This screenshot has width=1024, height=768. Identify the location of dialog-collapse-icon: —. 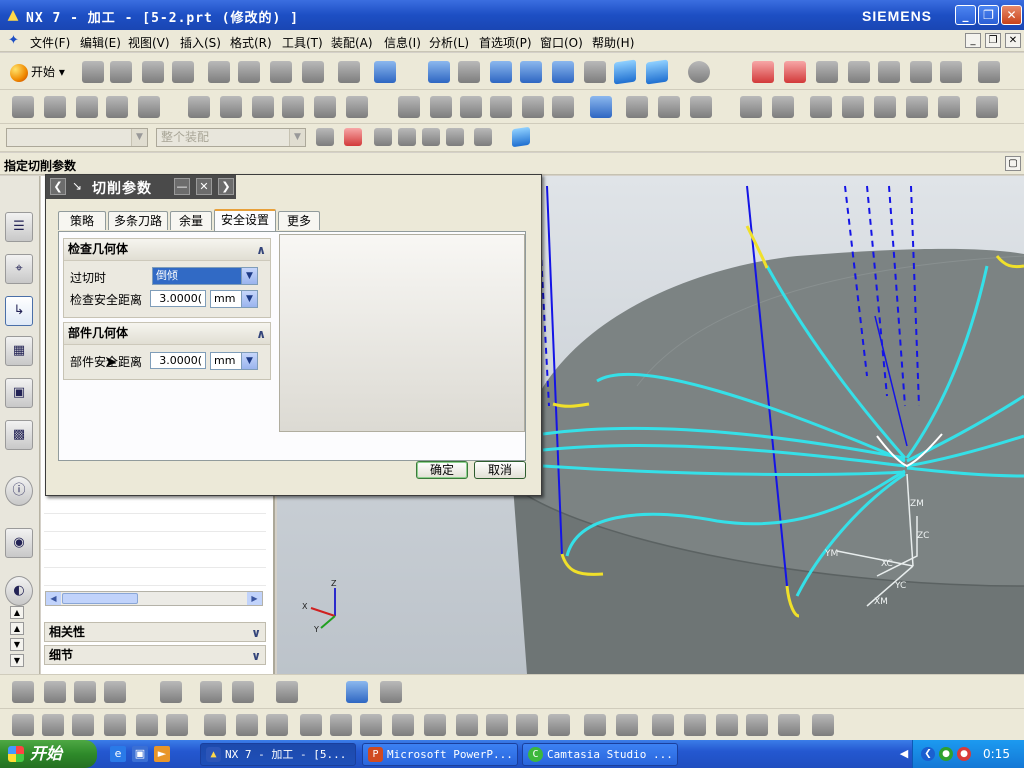
(182, 186).